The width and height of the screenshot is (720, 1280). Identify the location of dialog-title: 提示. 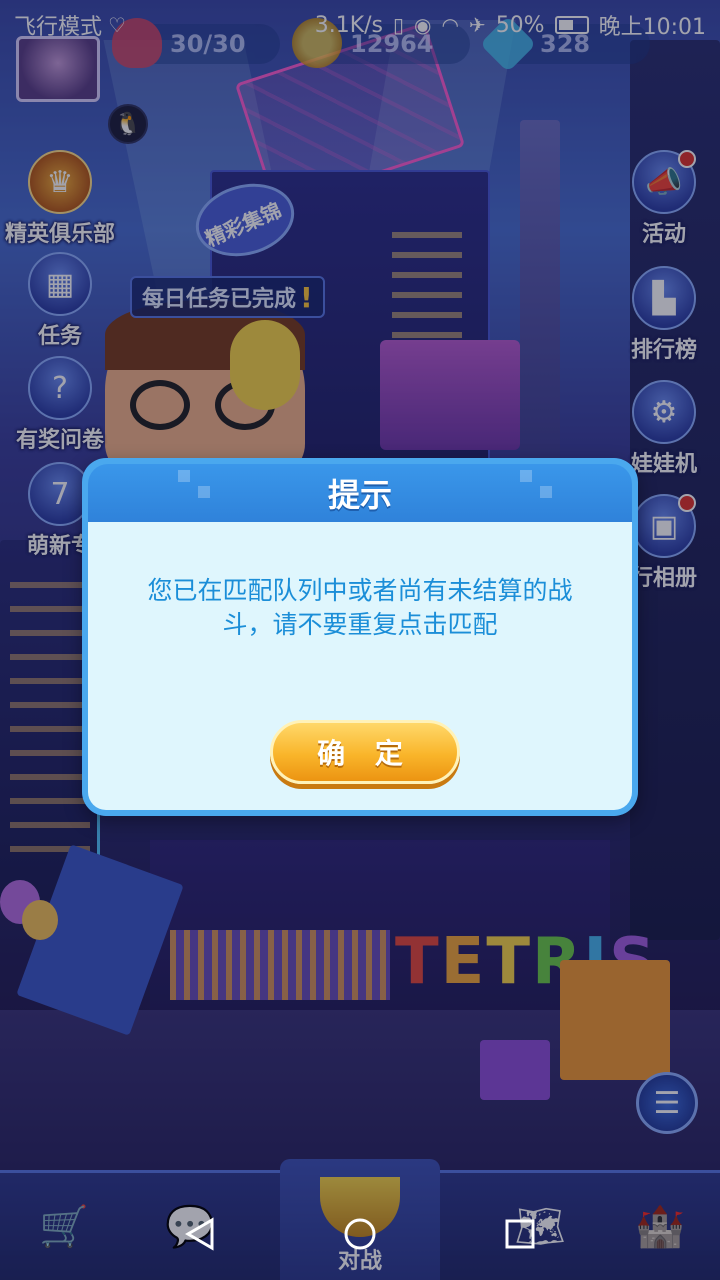
(359, 495).